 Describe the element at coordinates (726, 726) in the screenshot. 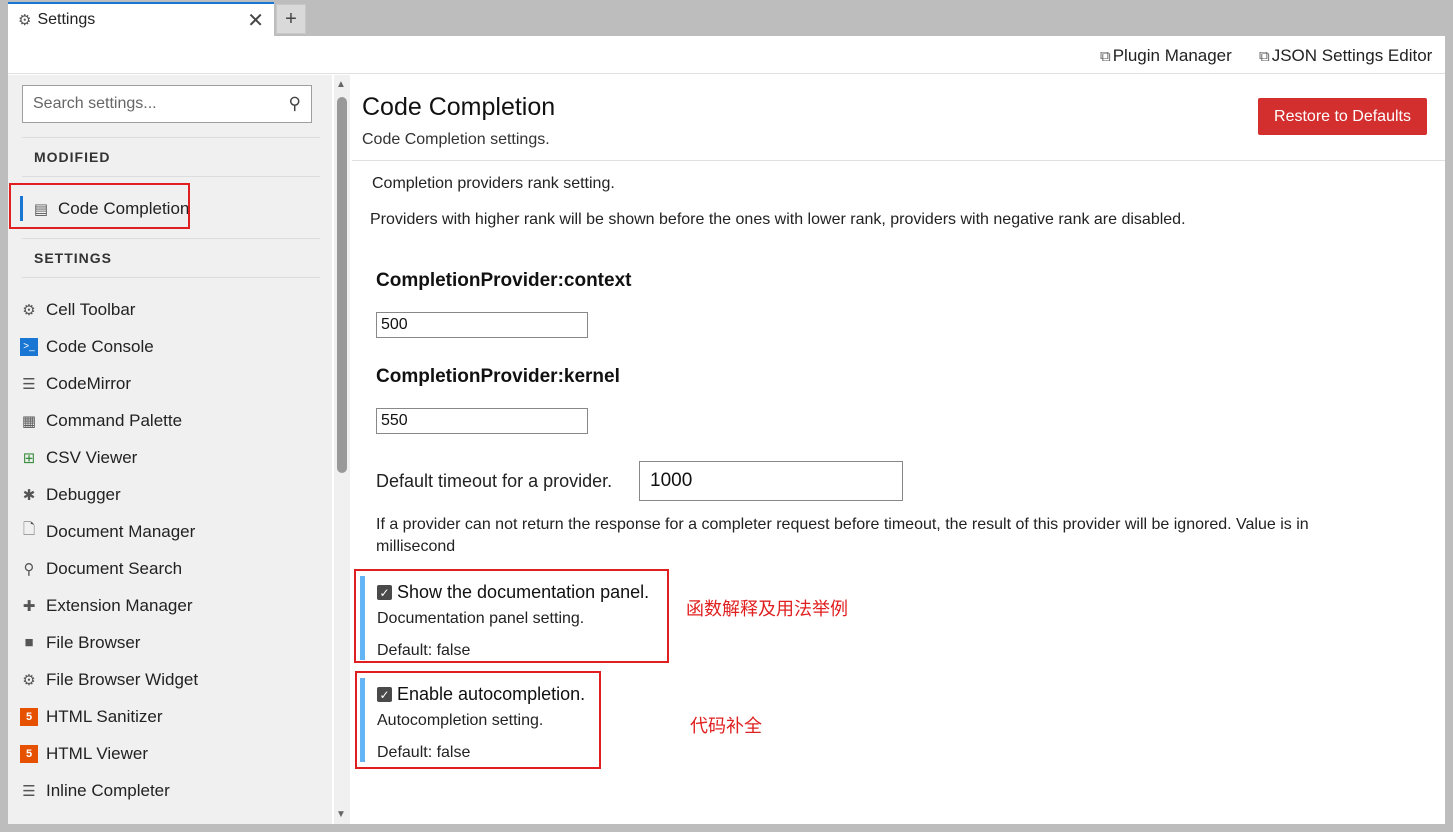

I see `autocompletion-annotation: 代码补全` at that location.